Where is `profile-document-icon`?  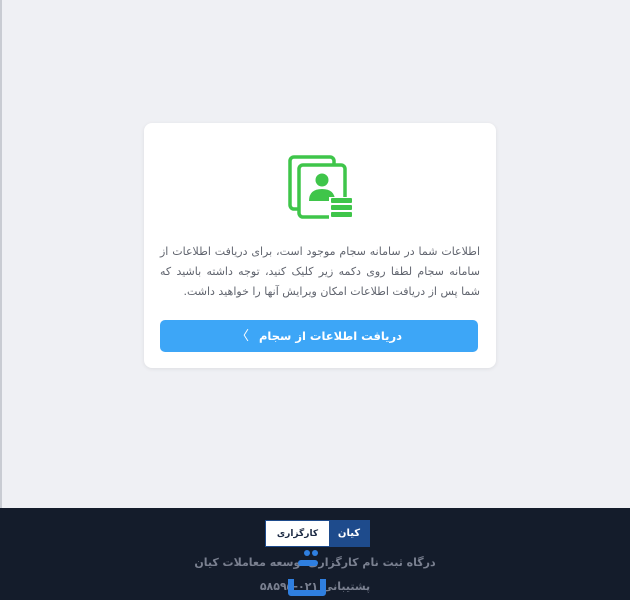 profile-document-icon is located at coordinates (320, 187).